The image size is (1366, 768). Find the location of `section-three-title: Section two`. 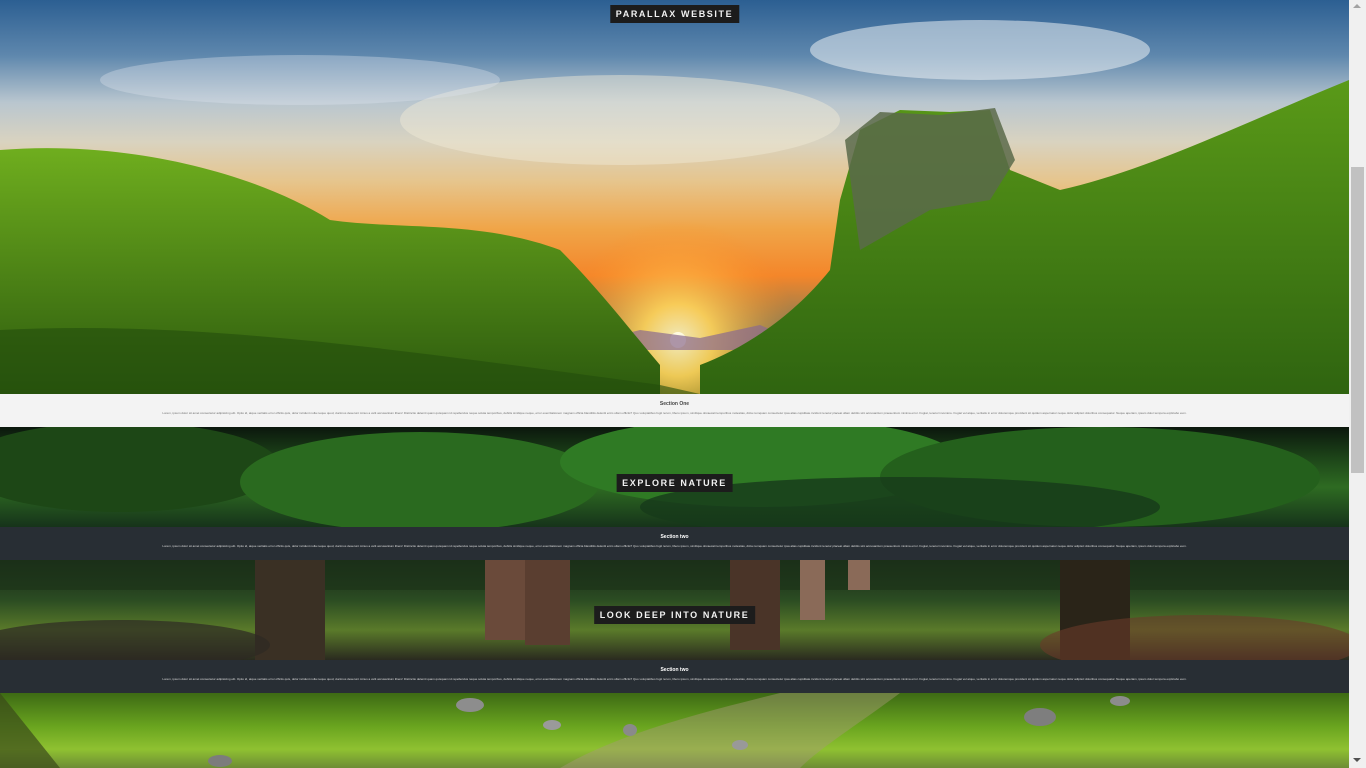

section-three-title: Section two is located at coordinates (674, 670).